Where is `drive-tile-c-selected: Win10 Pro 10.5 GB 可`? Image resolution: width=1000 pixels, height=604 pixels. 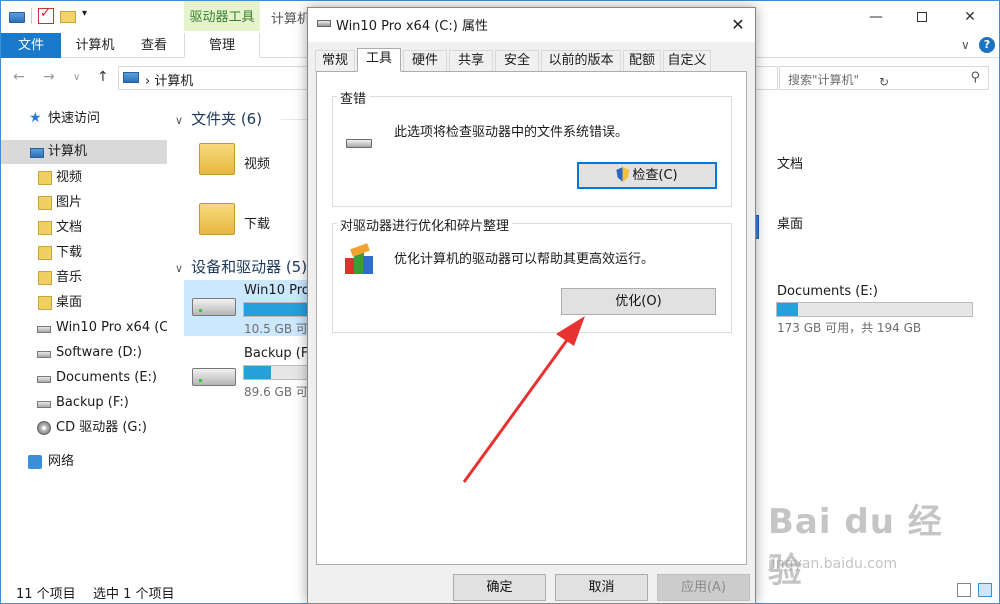
drive-tile-c-selected: Win10 Pro 10.5 GB 可 is located at coordinates (248, 308).